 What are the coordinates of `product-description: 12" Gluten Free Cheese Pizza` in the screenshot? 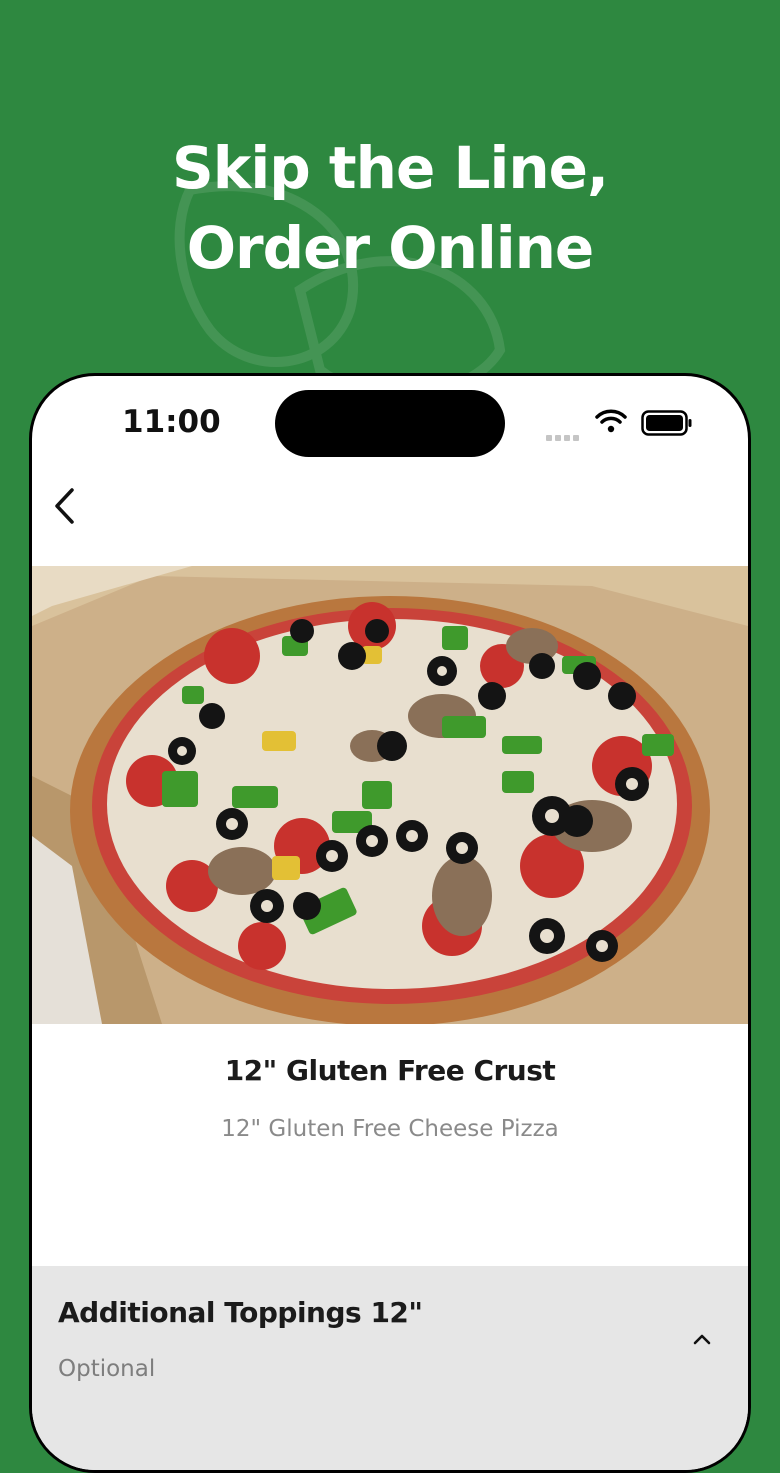 It's located at (390, 1129).